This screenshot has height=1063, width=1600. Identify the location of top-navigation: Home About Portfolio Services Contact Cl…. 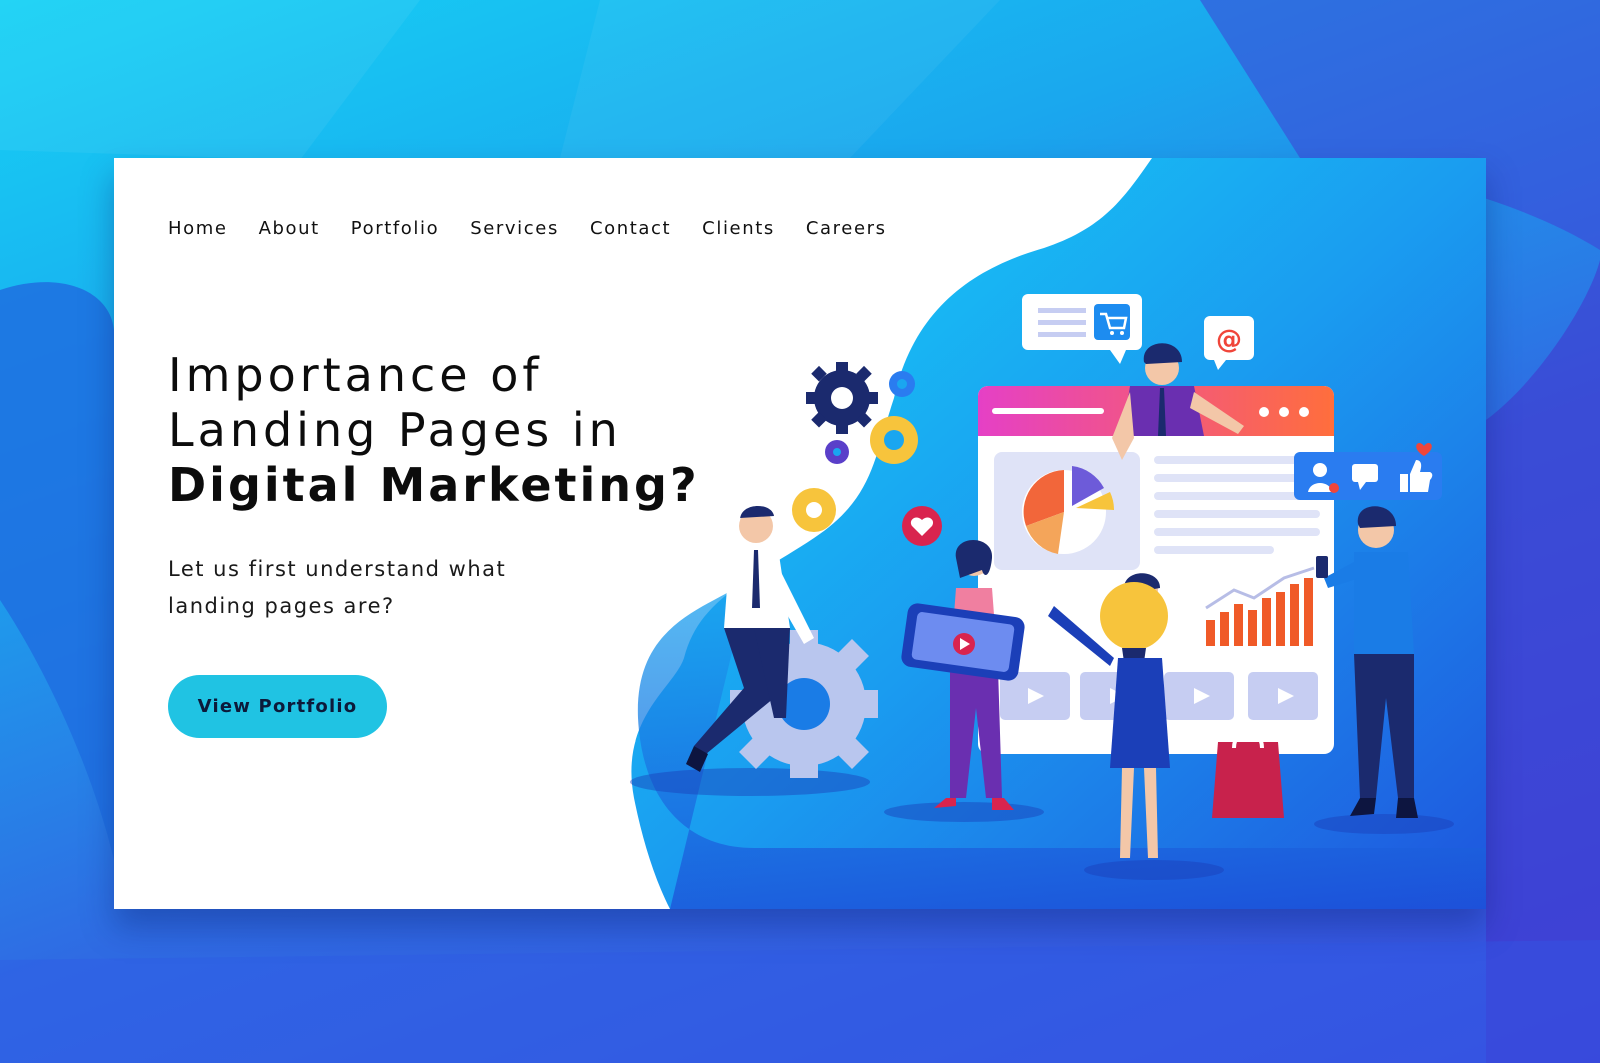
(543, 228).